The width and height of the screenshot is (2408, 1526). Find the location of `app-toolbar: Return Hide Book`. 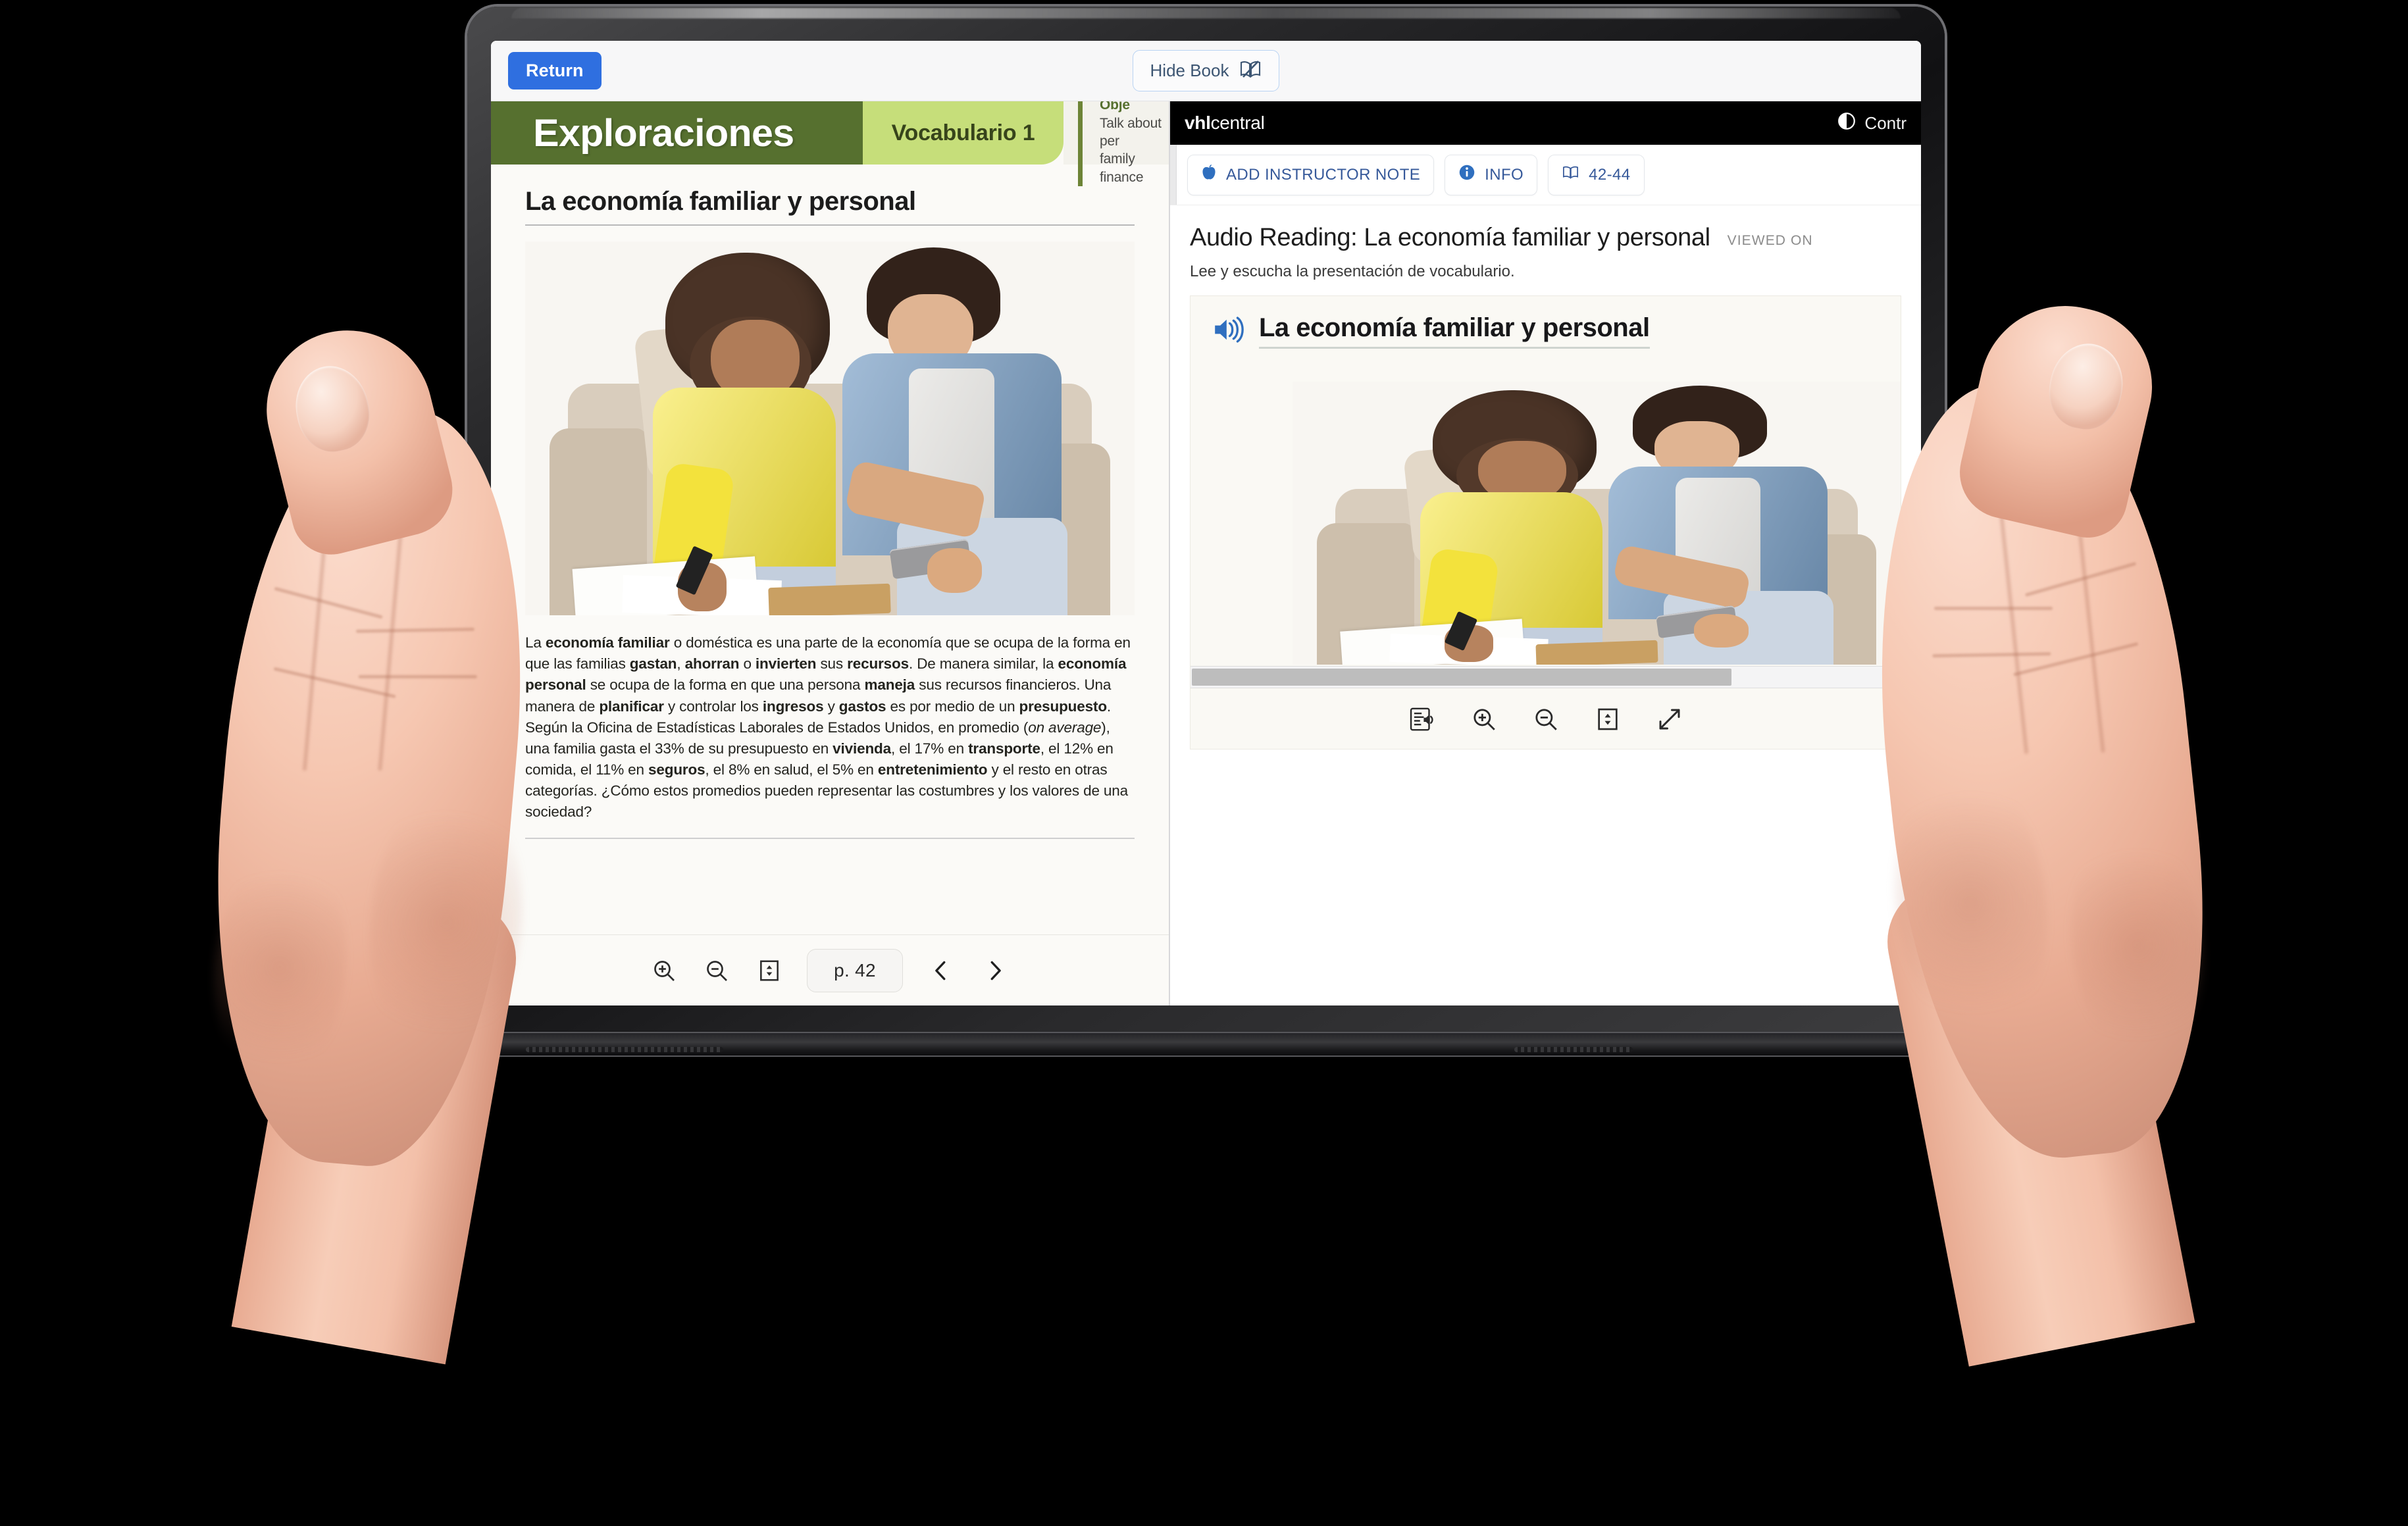

app-toolbar: Return Hide Book is located at coordinates (1206, 71).